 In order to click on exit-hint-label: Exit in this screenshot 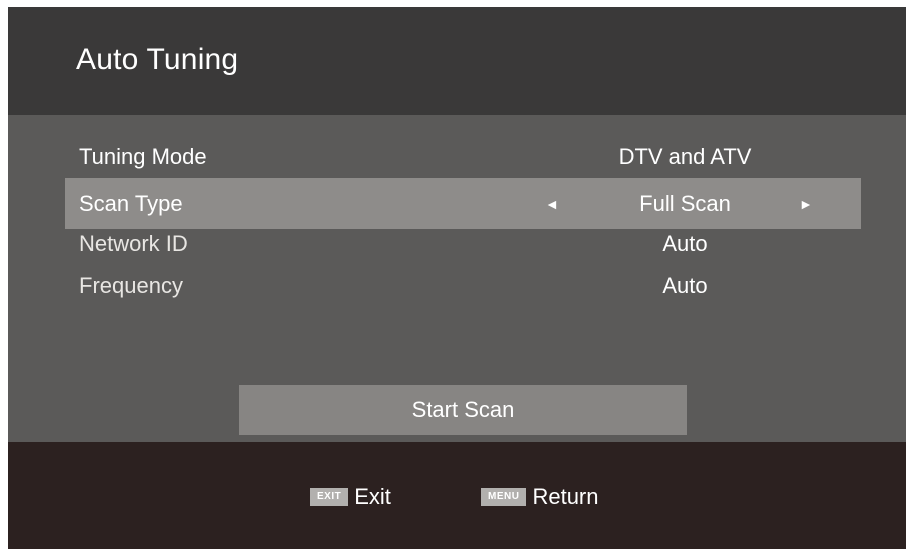, I will do `click(372, 496)`.